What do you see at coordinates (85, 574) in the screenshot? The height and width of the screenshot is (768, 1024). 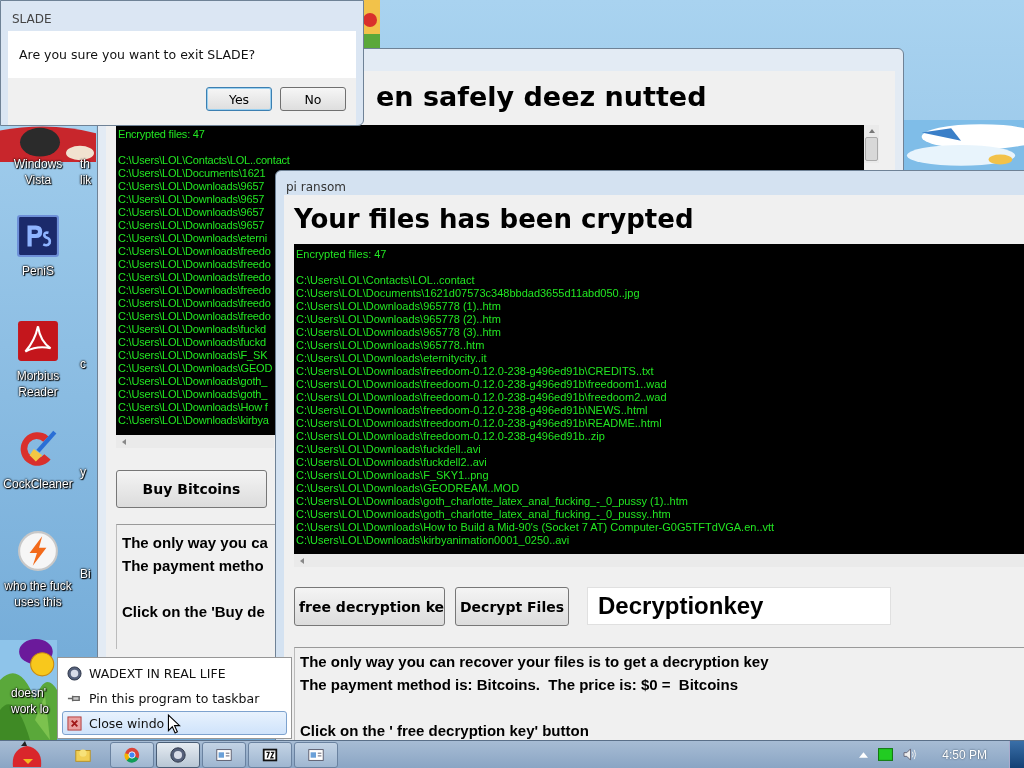 I see `icon-label: Bi` at bounding box center [85, 574].